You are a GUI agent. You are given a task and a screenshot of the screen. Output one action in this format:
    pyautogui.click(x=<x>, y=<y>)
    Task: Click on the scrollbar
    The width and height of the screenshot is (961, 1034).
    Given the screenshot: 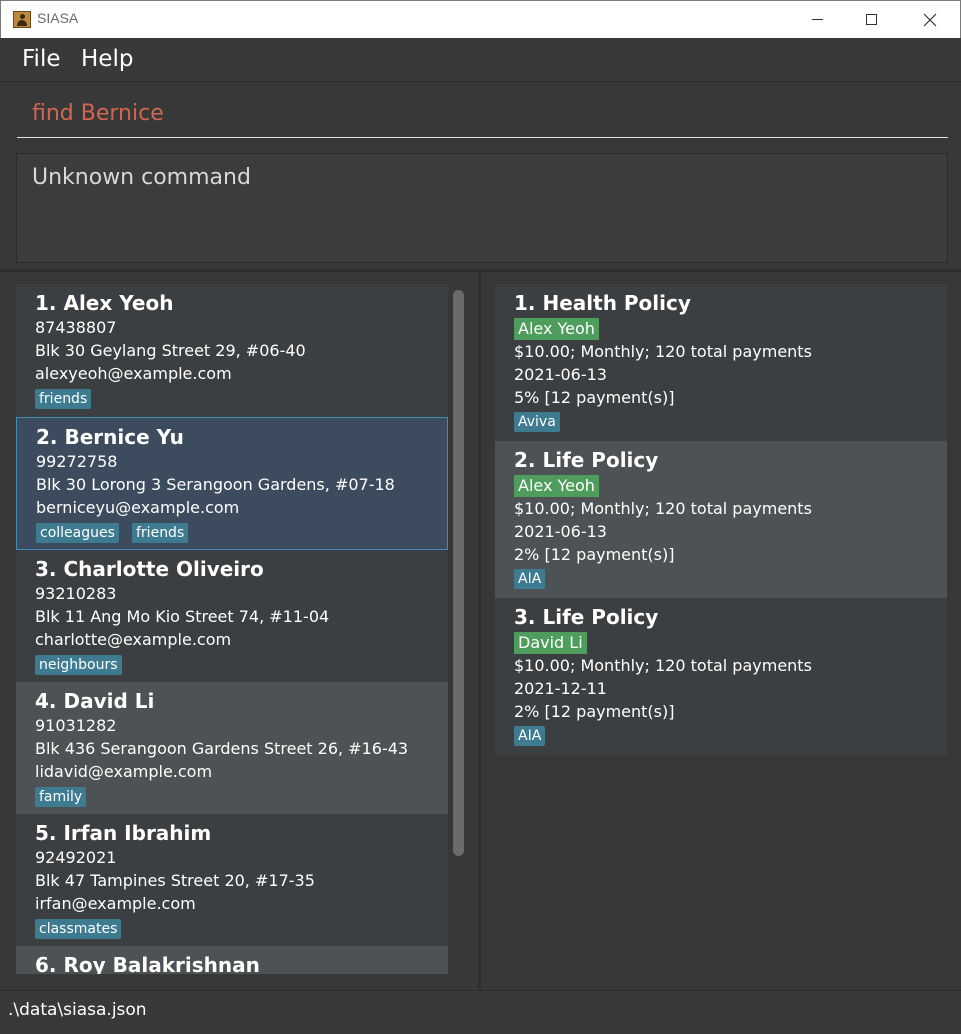 What is the action you would take?
    pyautogui.click(x=458, y=629)
    